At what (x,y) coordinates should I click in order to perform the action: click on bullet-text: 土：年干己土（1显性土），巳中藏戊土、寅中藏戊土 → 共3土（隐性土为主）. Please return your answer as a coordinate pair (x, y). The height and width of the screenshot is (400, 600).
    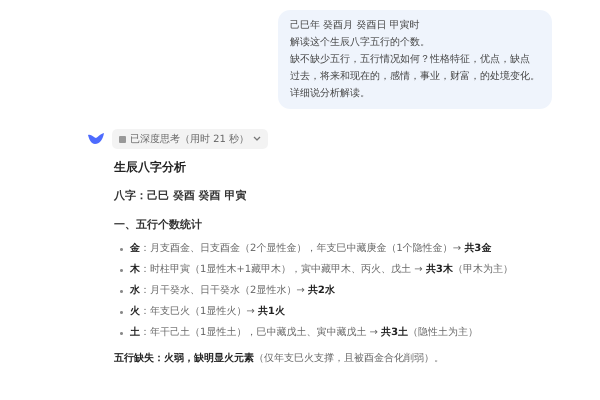
    Looking at the image, I should click on (304, 333).